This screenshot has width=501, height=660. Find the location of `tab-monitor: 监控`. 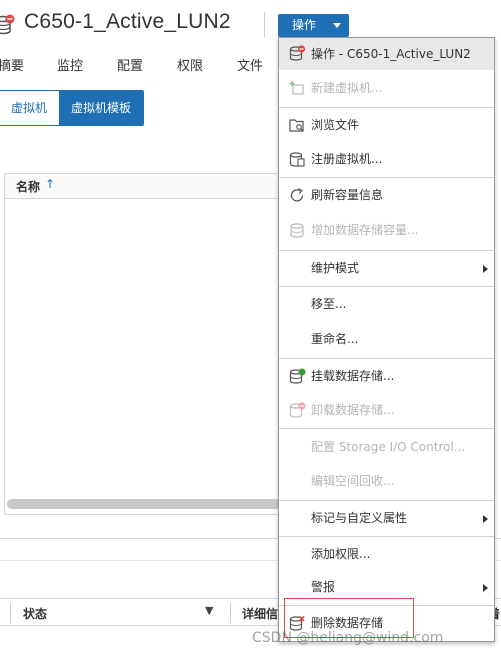

tab-monitor: 监控 is located at coordinates (70, 64).